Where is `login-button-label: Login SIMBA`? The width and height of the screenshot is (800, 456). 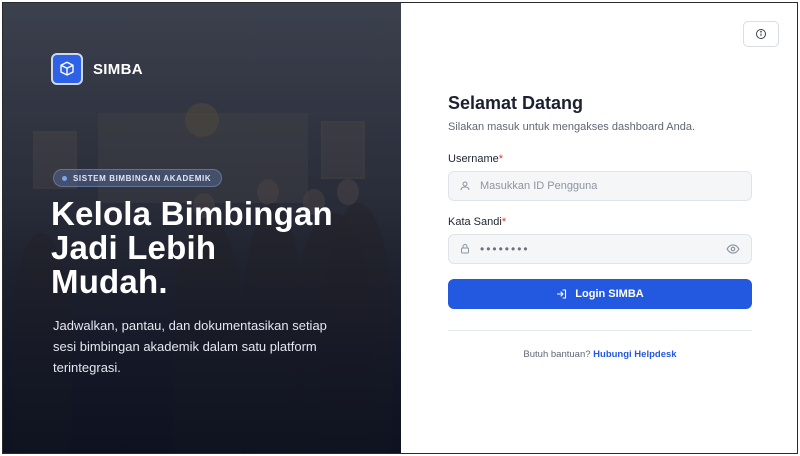
login-button-label: Login SIMBA is located at coordinates (609, 294).